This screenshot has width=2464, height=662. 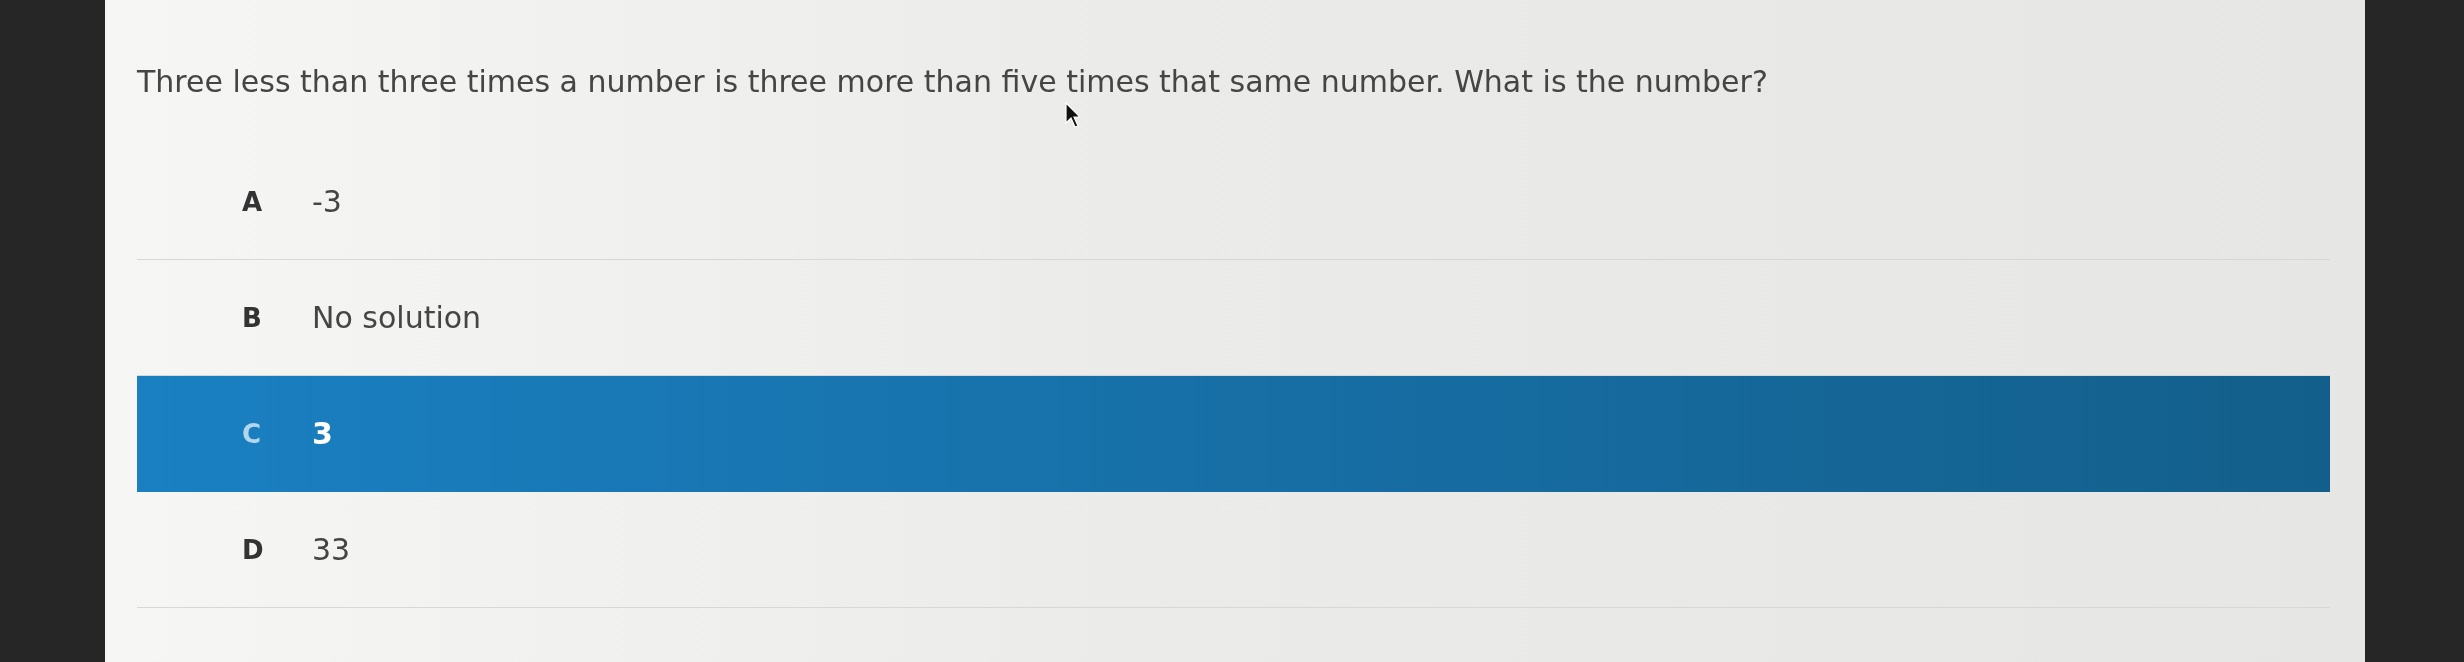 What do you see at coordinates (322, 433) in the screenshot?
I see `option-text: 3` at bounding box center [322, 433].